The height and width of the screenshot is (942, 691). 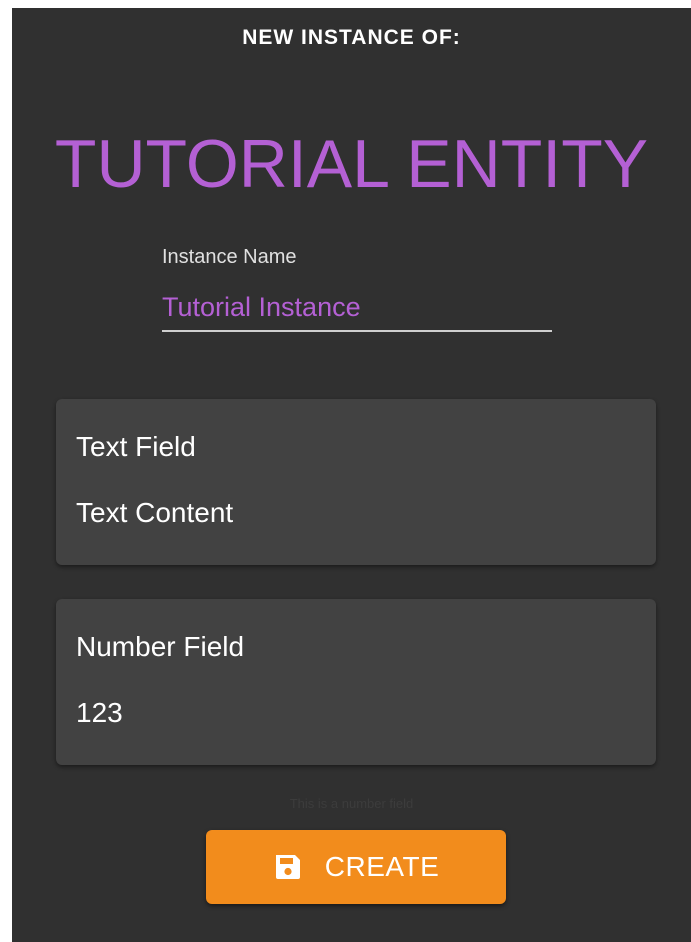 What do you see at coordinates (382, 866) in the screenshot?
I see `create-button-label: CREATE` at bounding box center [382, 866].